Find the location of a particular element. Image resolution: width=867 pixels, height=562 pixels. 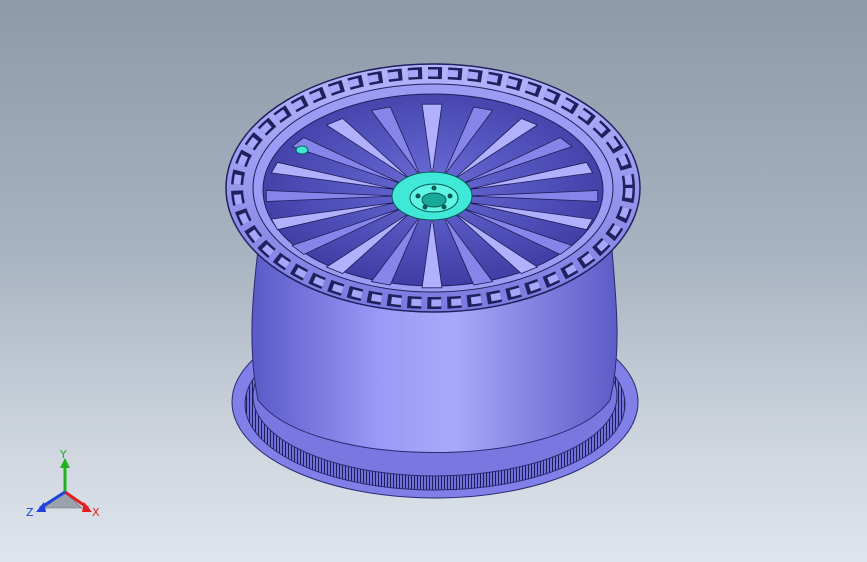

x-axis-label: X is located at coordinates (96, 512).